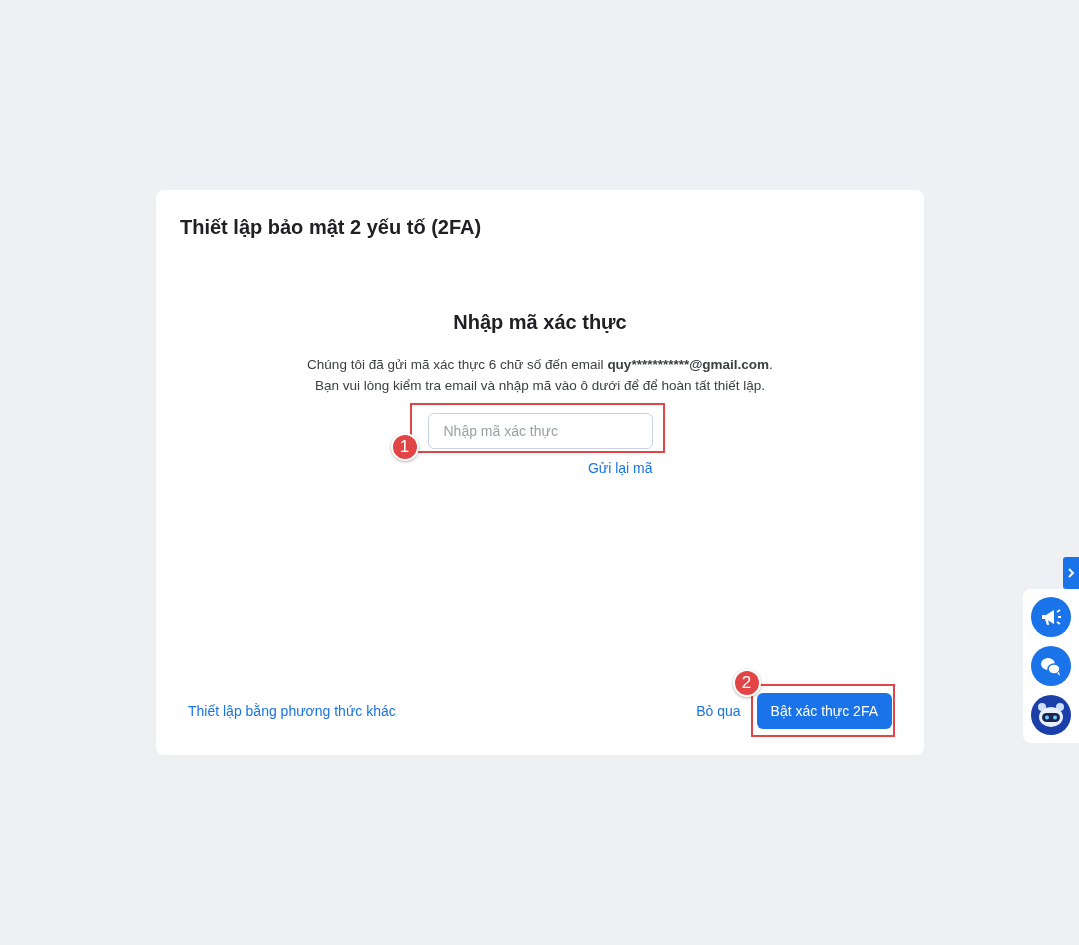  Describe the element at coordinates (540, 322) in the screenshot. I see `section-heading: Nhập mã xác thực` at that location.